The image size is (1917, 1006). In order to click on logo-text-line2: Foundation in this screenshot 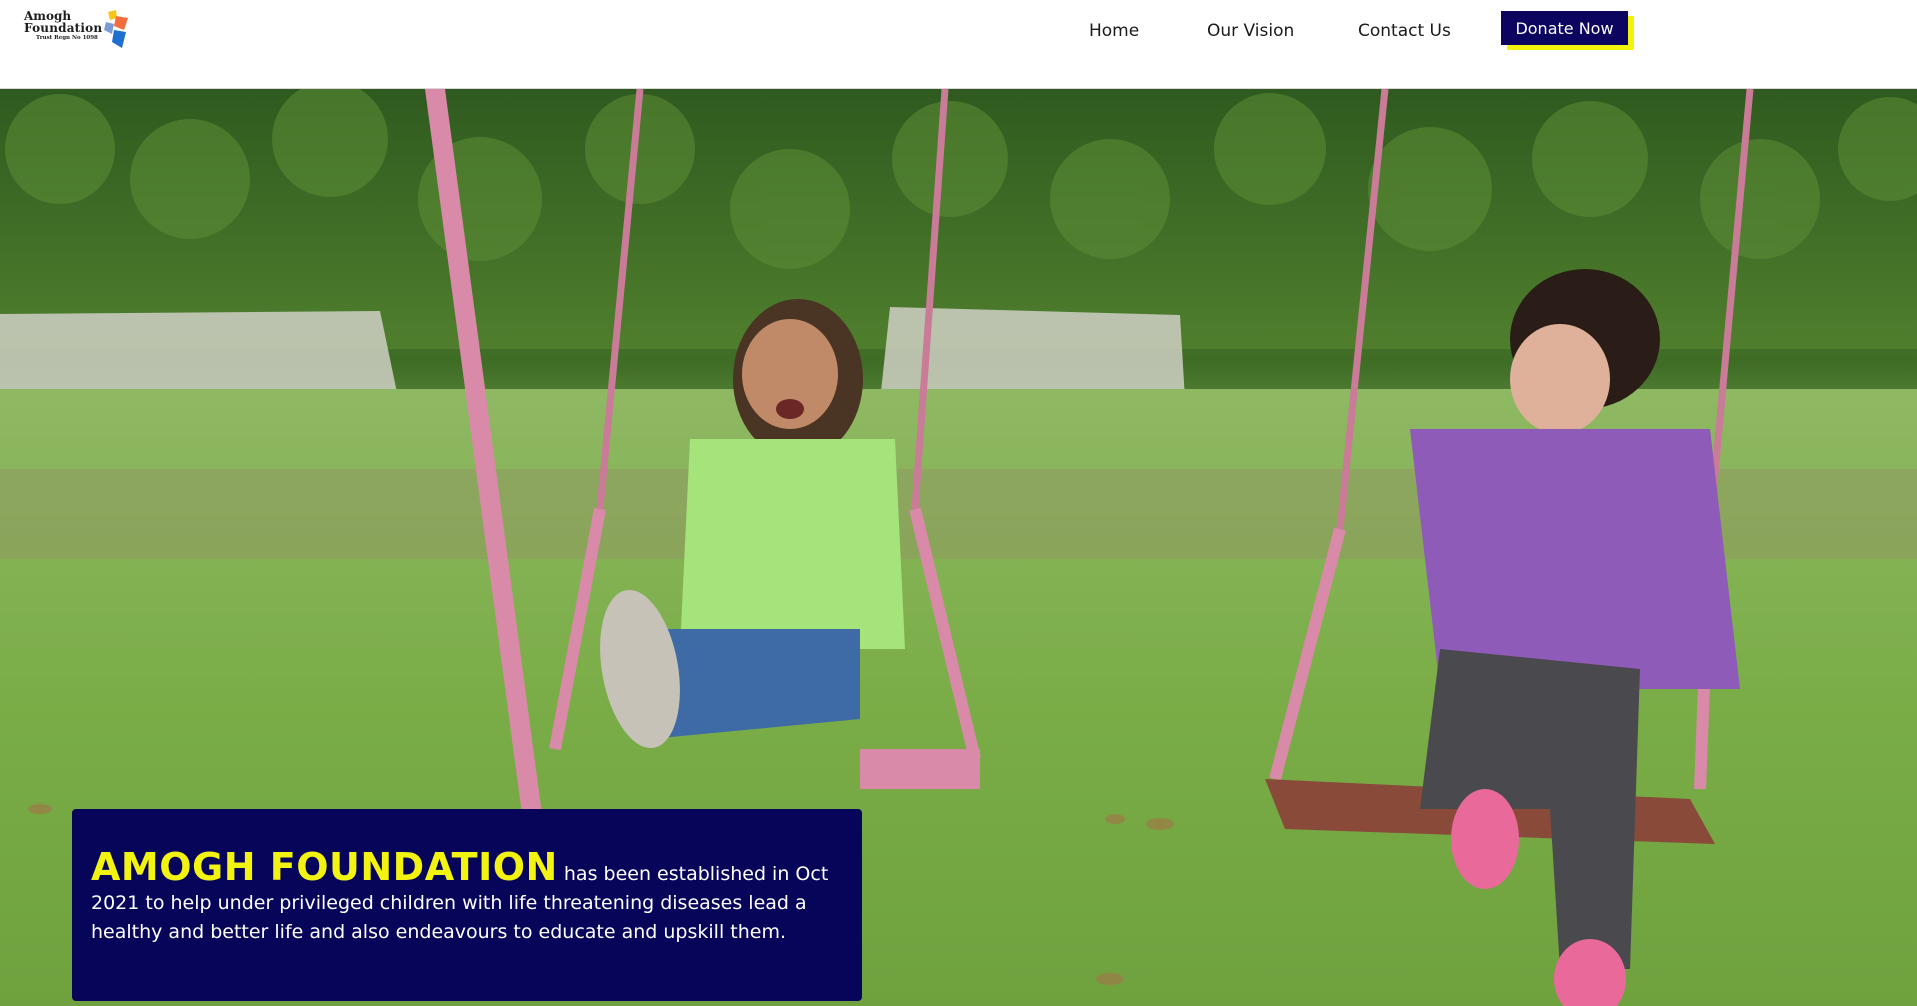, I will do `click(63, 28)`.